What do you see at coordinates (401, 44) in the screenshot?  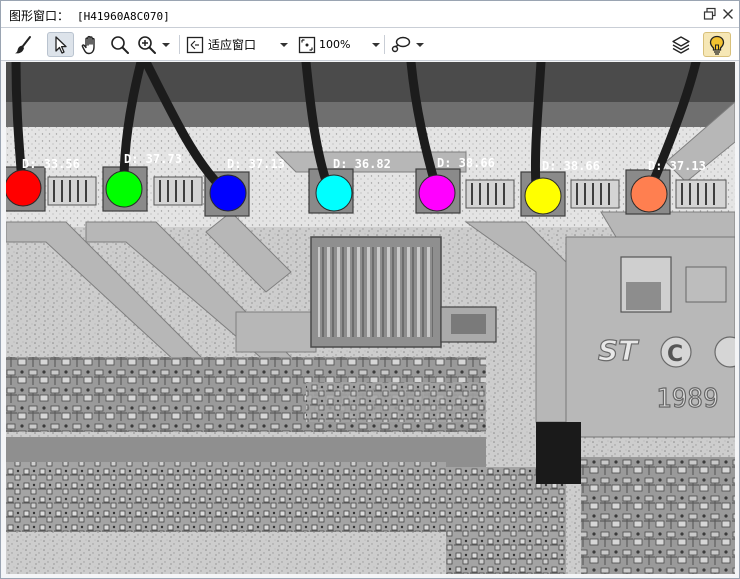 I see `lasso-icon` at bounding box center [401, 44].